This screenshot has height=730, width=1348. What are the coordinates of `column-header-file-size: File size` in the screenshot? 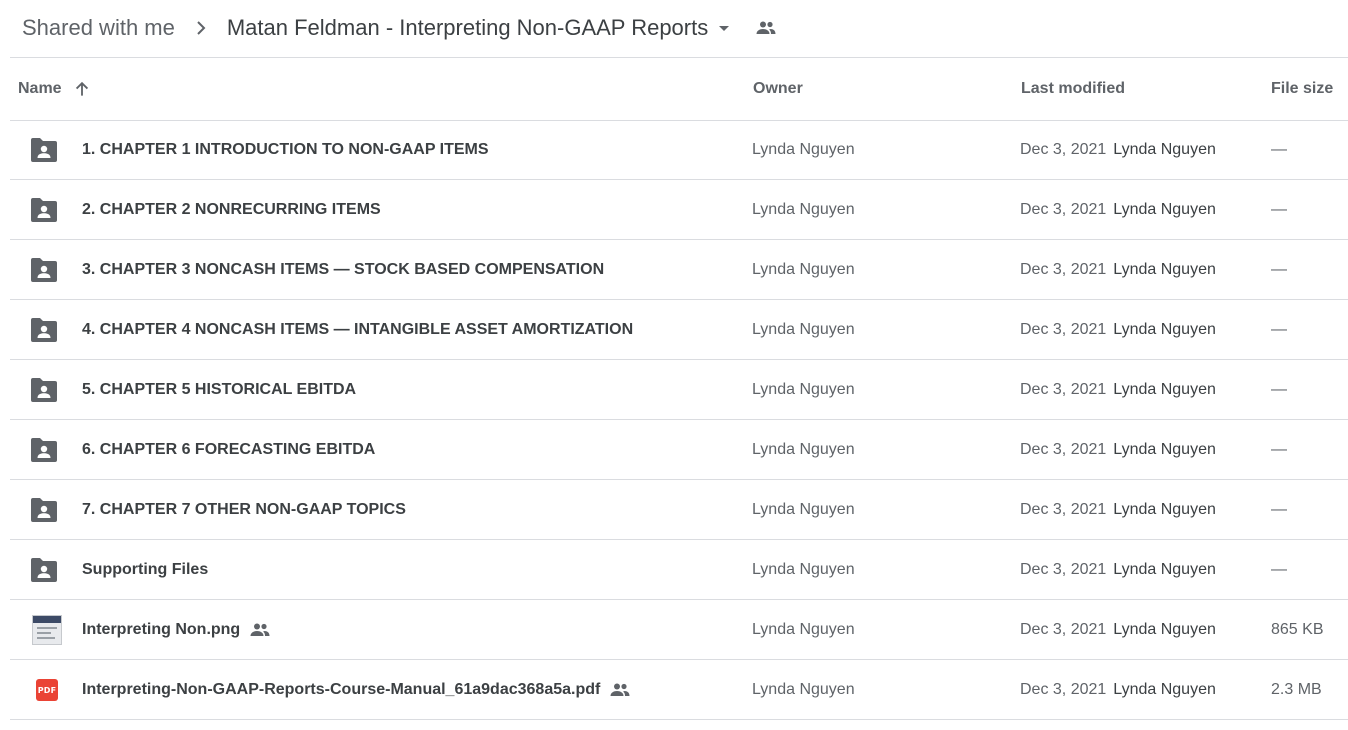 It's located at (1302, 89).